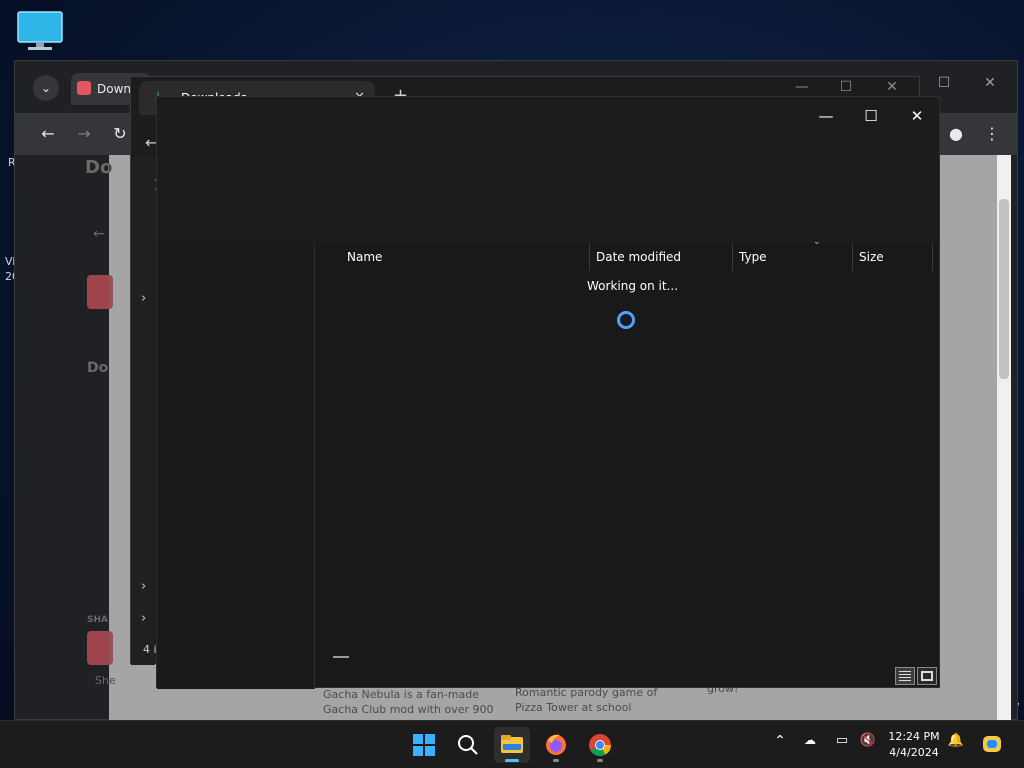  Describe the element at coordinates (467, 257) in the screenshot. I see `column-header-name: Name` at that location.